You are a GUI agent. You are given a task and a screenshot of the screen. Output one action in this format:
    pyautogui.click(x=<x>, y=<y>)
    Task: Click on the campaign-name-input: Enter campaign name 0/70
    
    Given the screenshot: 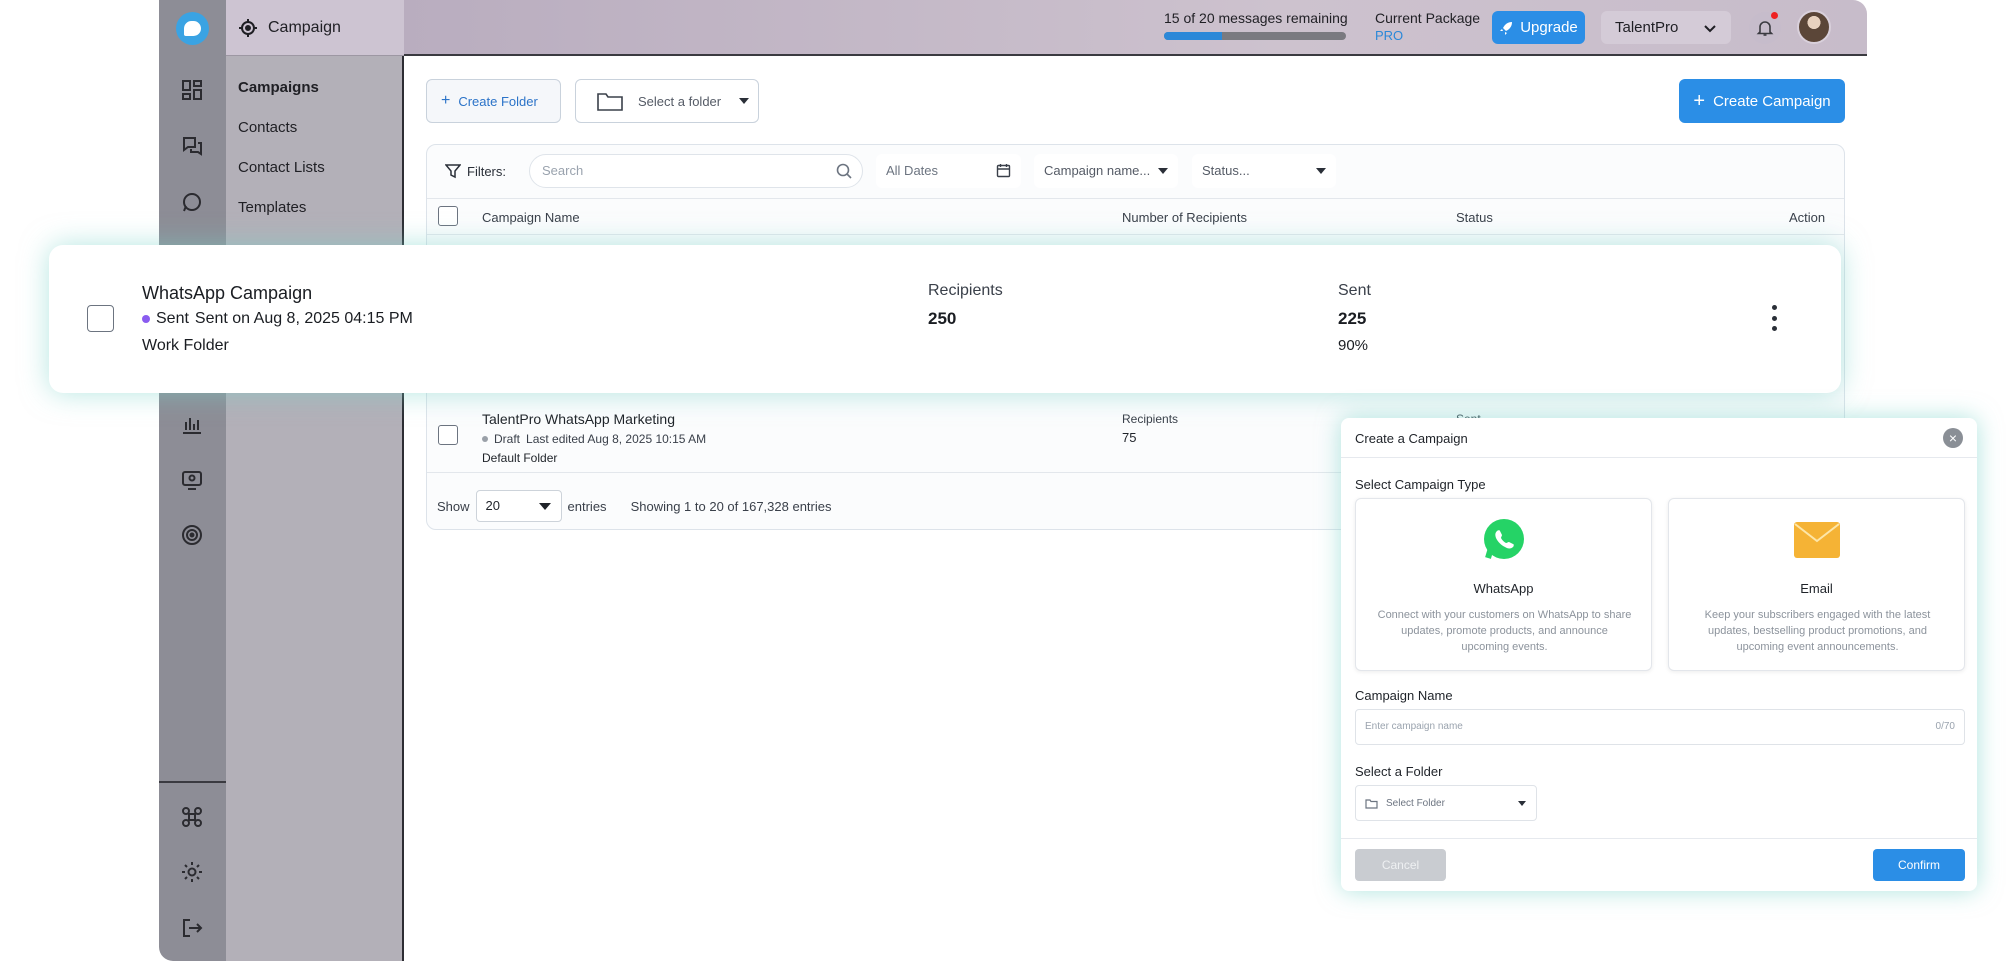 What is the action you would take?
    pyautogui.click(x=1660, y=727)
    